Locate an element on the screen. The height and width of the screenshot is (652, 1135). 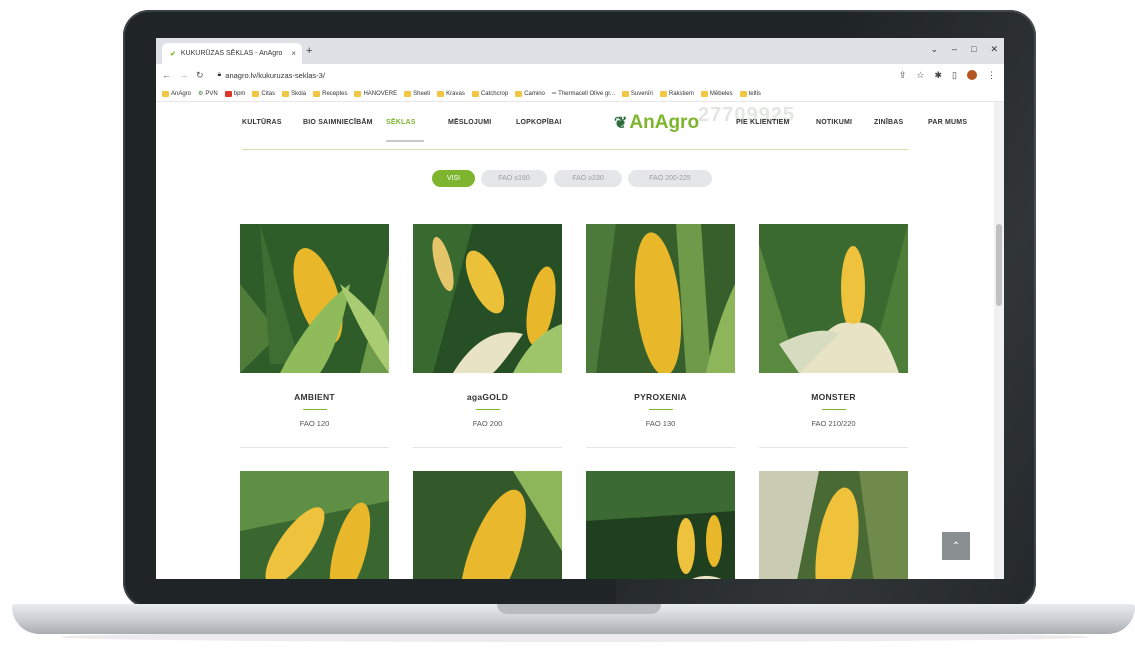
scroll-to-top-button: ⌃ is located at coordinates (956, 546).